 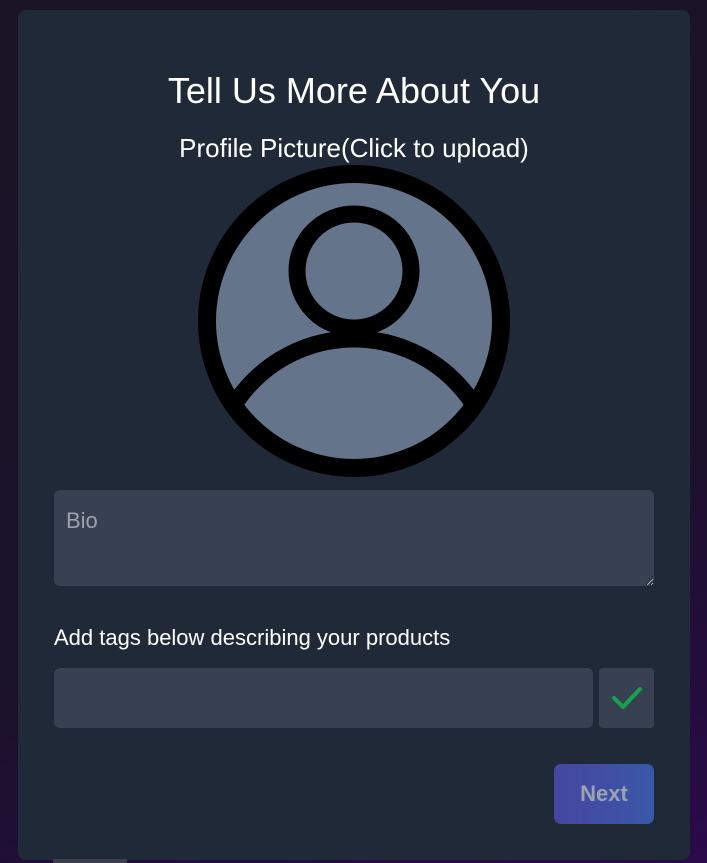 What do you see at coordinates (323, 698) in the screenshot?
I see `tag-input` at bounding box center [323, 698].